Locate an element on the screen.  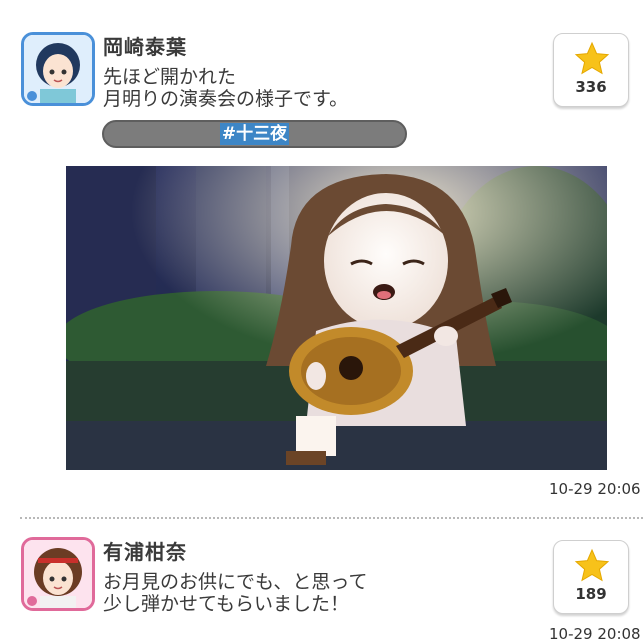
hashtag-tag: #十三夜 is located at coordinates (254, 134).